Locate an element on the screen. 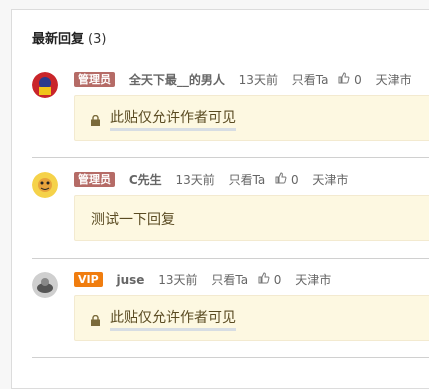 The image size is (429, 389). section-title-text: 最新回复 is located at coordinates (58, 39).